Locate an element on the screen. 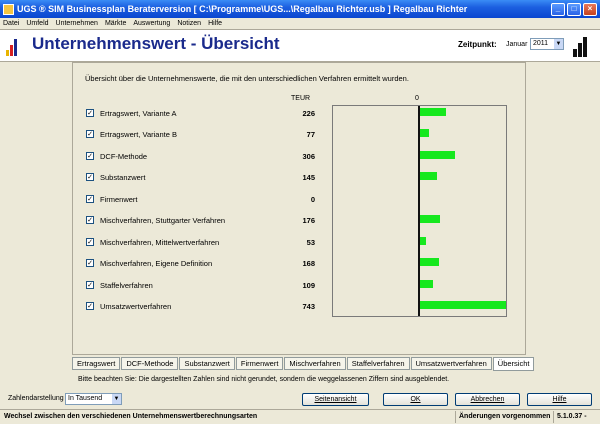 The height and width of the screenshot is (424, 600). status-version: 5.1.0.37 - is located at coordinates (572, 416).